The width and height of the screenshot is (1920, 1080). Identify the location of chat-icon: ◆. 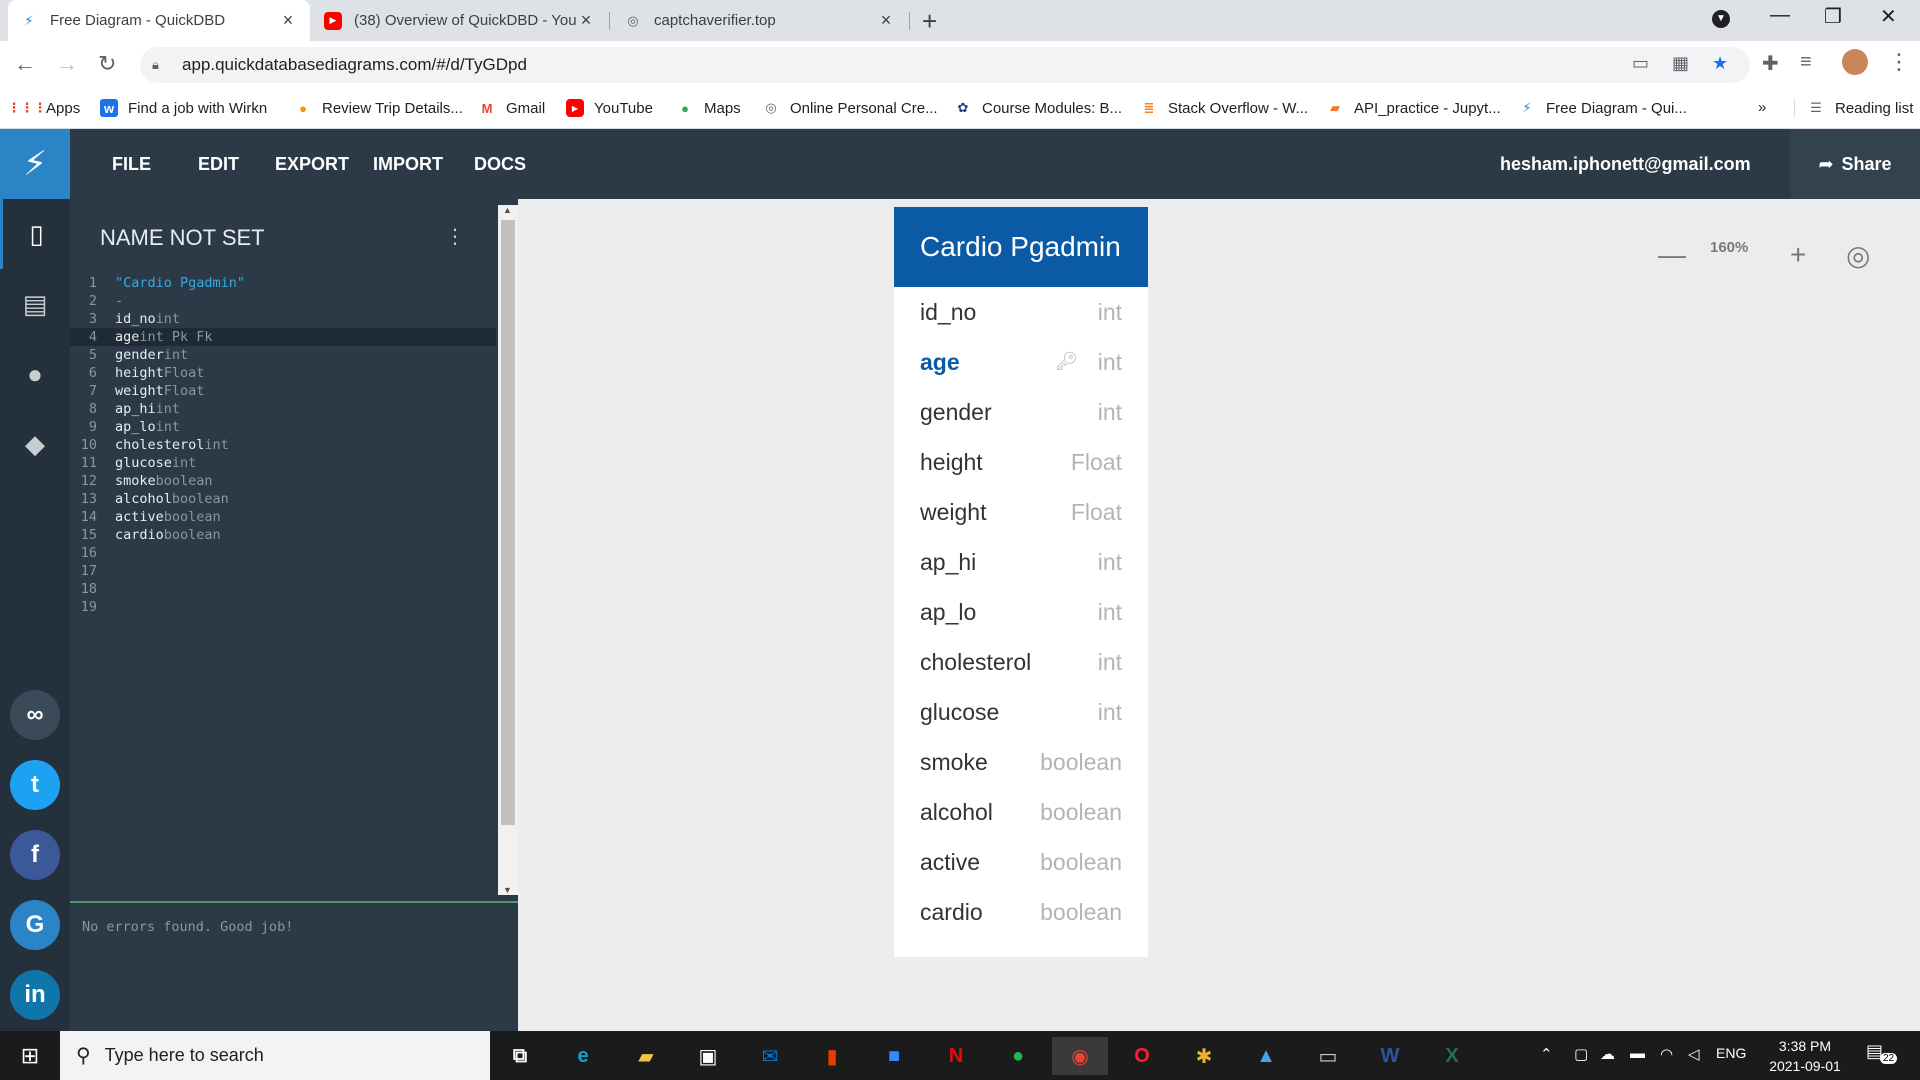
(35, 444).